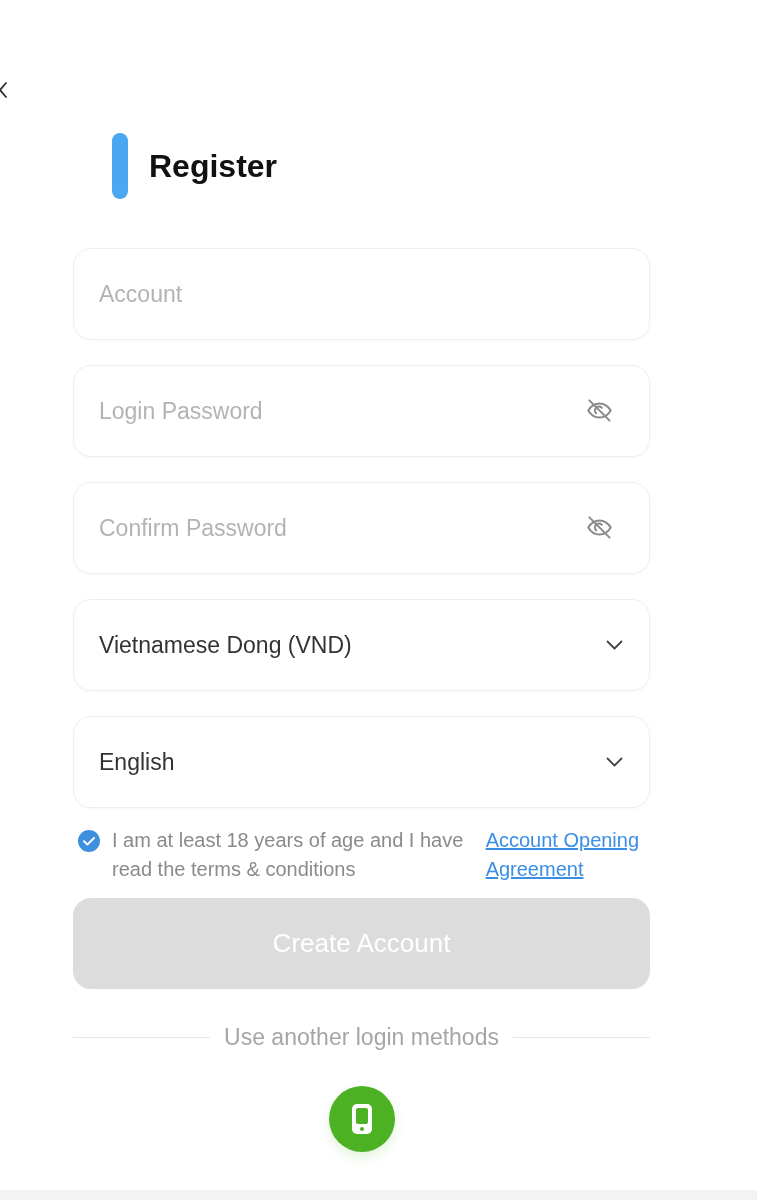 The height and width of the screenshot is (1200, 757). I want to click on dropdown-field: Vietnamese Dong (VND), so click(361, 645).